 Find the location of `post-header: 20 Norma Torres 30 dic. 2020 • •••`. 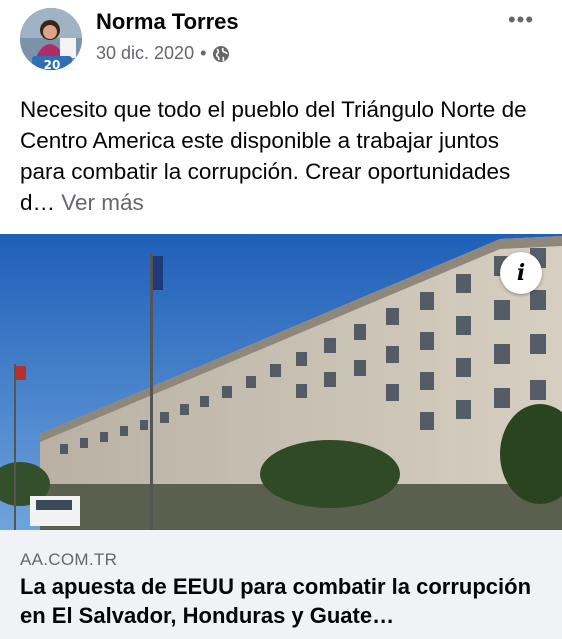

post-header: 20 Norma Torres 30 dic. 2020 • ••• is located at coordinates (281, 40).